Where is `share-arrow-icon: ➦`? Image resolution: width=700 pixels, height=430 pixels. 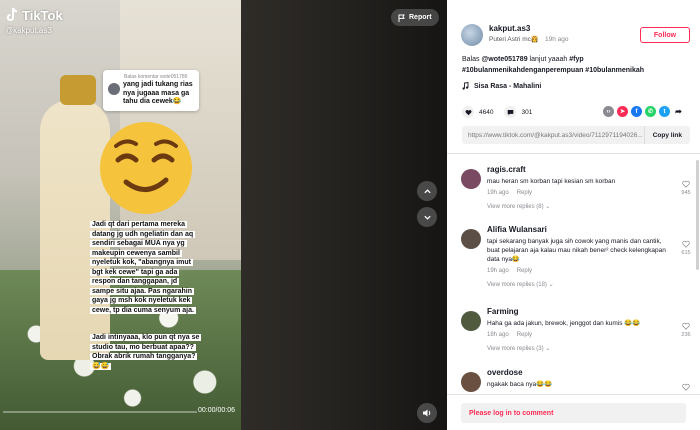
share-arrow-icon: ➦ is located at coordinates (678, 111).